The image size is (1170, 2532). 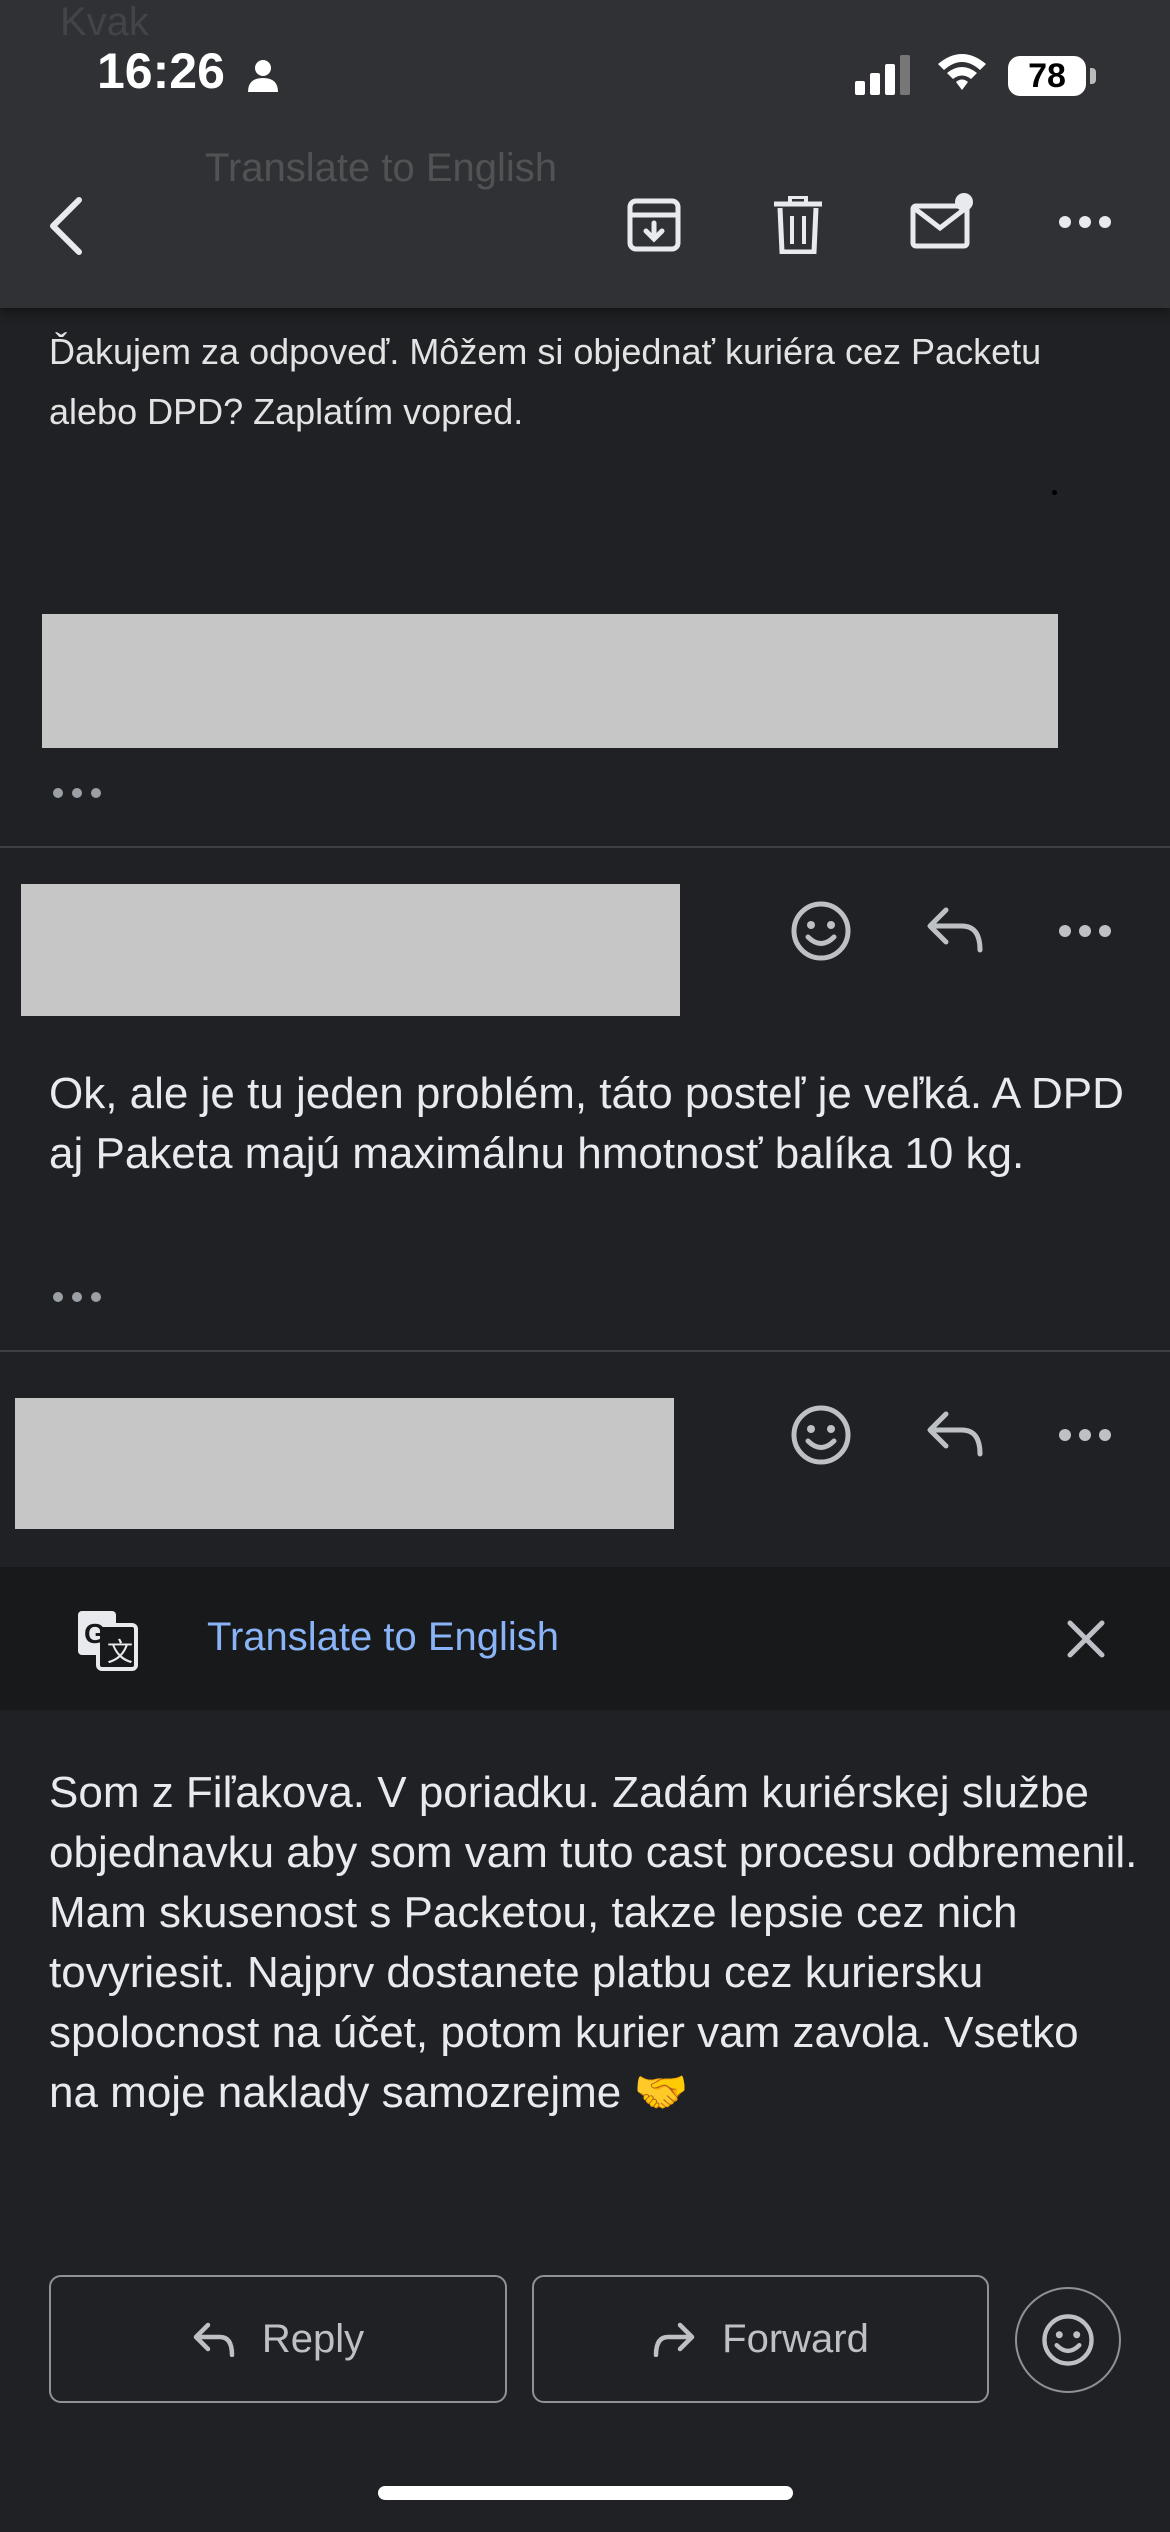 I want to click on emoji-react-button, so click(x=1068, y=2340).